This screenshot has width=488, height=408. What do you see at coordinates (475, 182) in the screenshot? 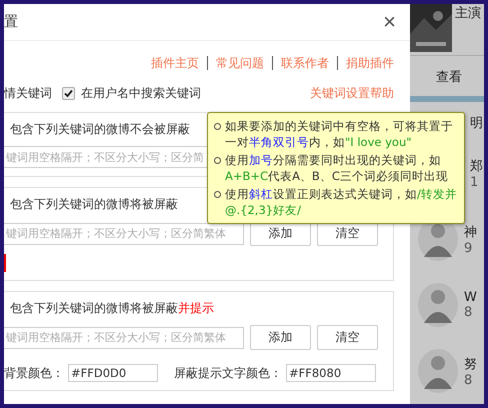
I see `user-count: 1` at bounding box center [475, 182].